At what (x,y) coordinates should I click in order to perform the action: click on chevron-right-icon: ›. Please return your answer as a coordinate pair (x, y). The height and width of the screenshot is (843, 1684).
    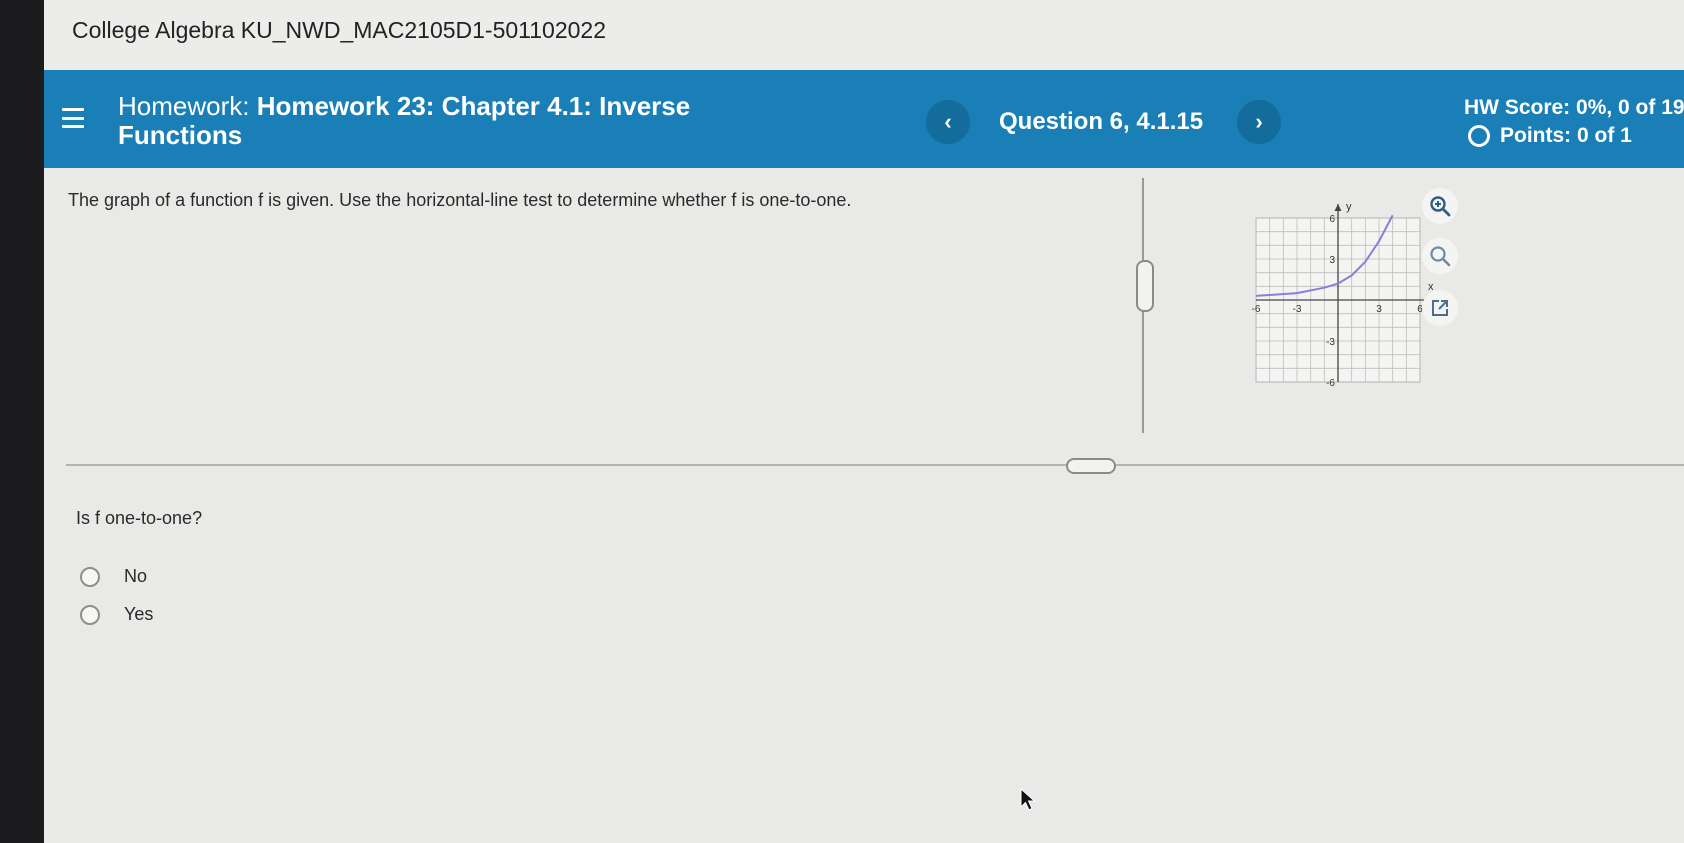
    Looking at the image, I should click on (1259, 121).